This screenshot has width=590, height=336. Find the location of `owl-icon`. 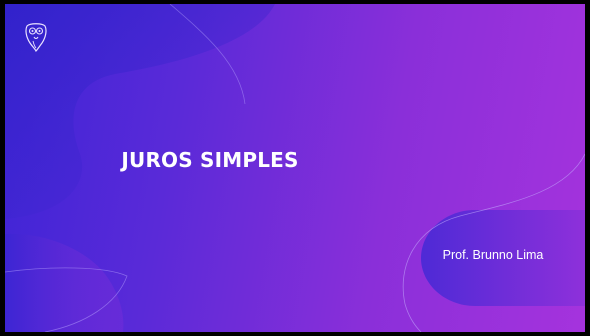

owl-icon is located at coordinates (36, 37).